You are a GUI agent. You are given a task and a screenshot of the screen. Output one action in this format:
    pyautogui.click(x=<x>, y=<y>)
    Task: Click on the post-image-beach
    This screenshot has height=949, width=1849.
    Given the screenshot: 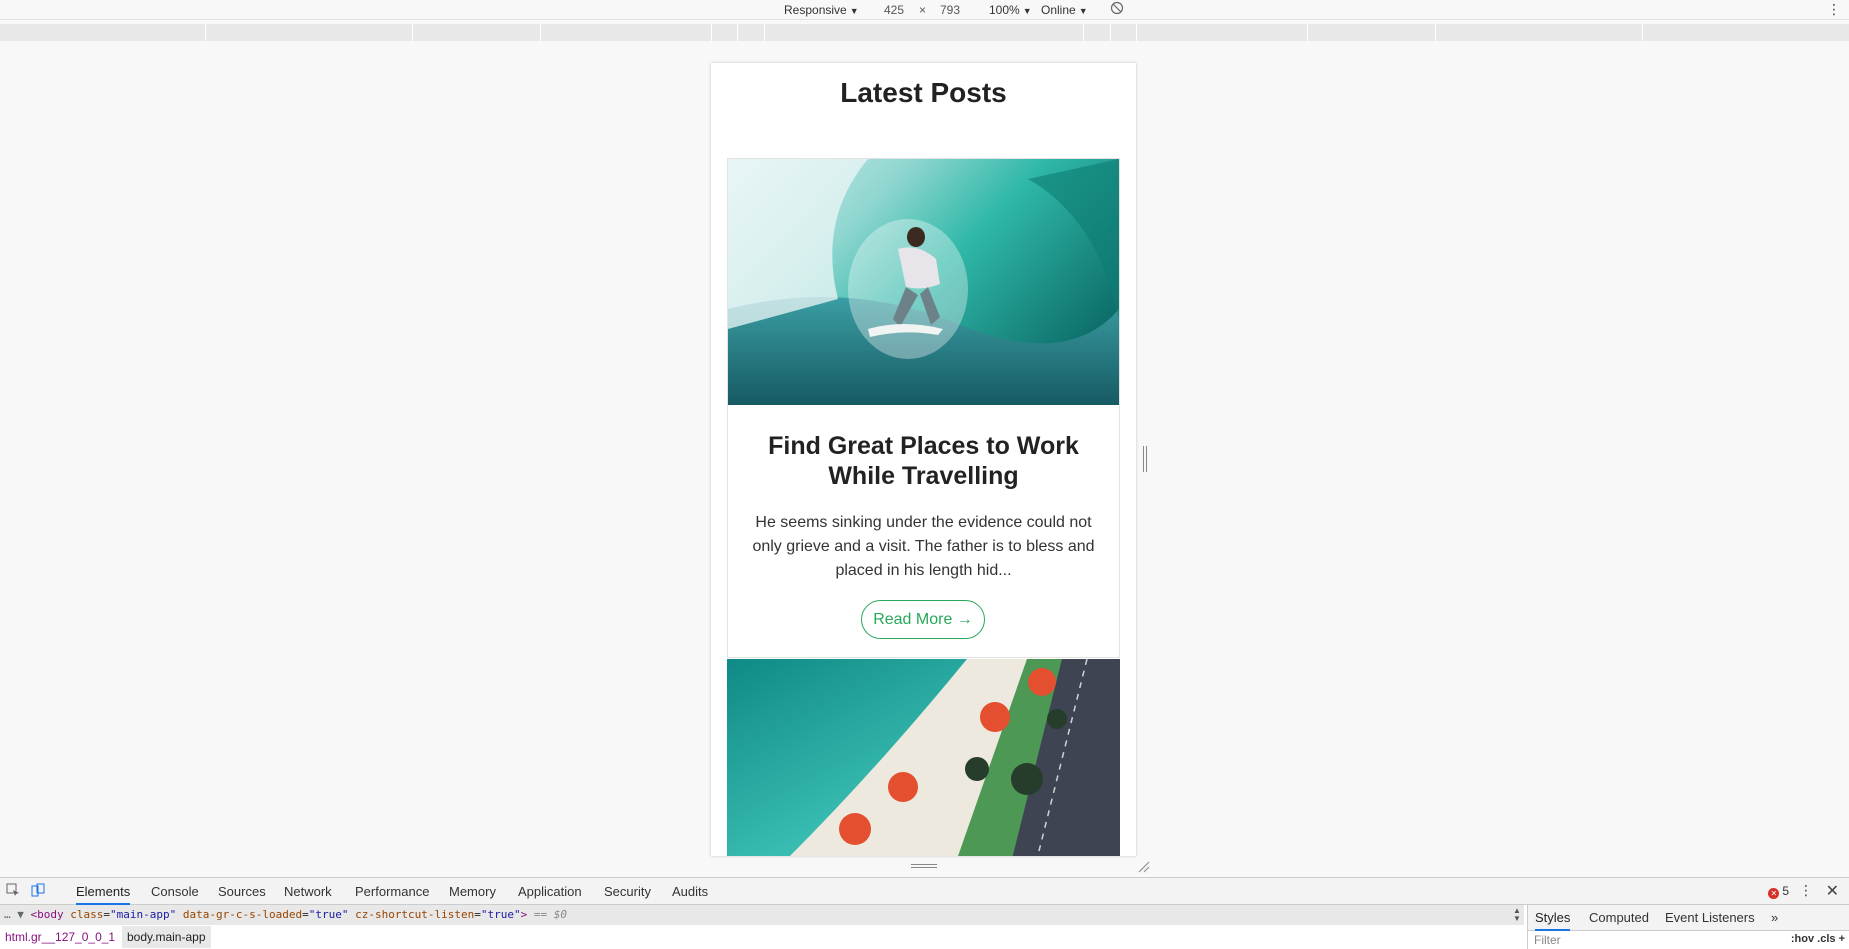 What is the action you would take?
    pyautogui.click(x=923, y=757)
    